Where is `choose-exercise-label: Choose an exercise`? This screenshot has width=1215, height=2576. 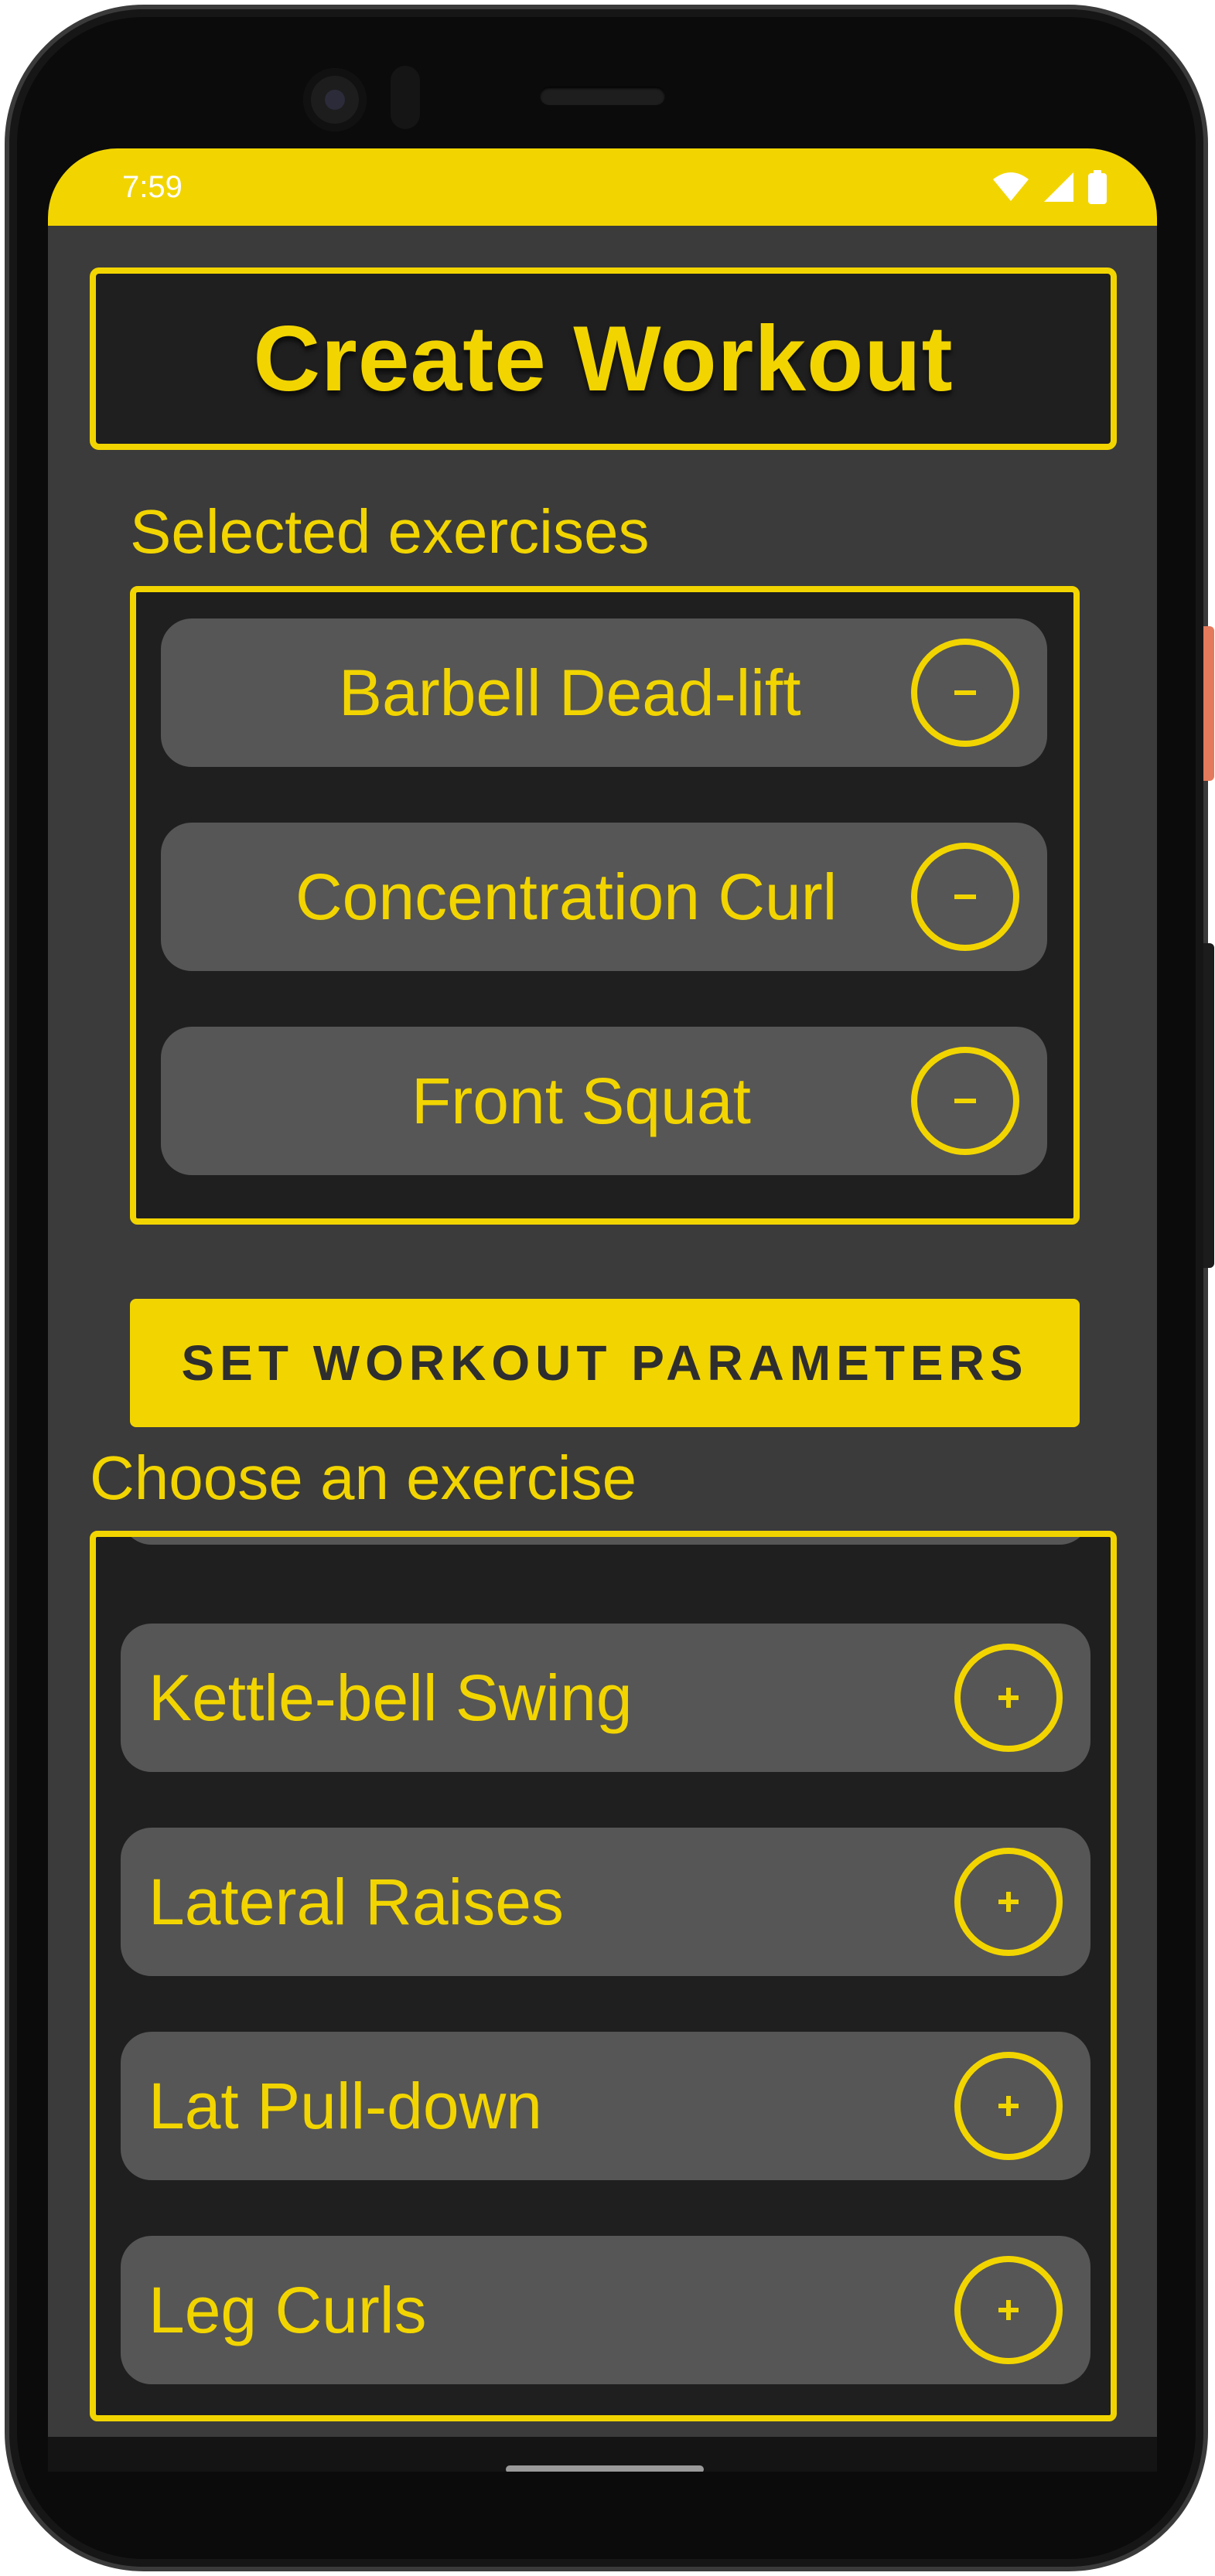 choose-exercise-label: Choose an exercise is located at coordinates (363, 1477).